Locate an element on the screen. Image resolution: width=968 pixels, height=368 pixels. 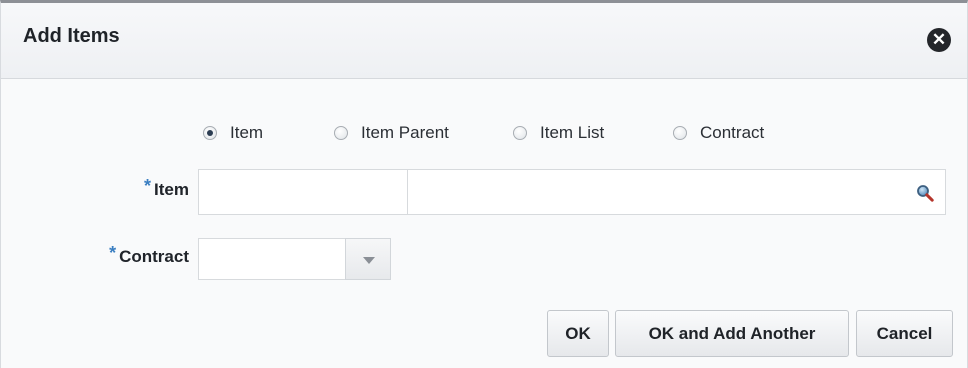
radio-label-item: Item is located at coordinates (247, 132).